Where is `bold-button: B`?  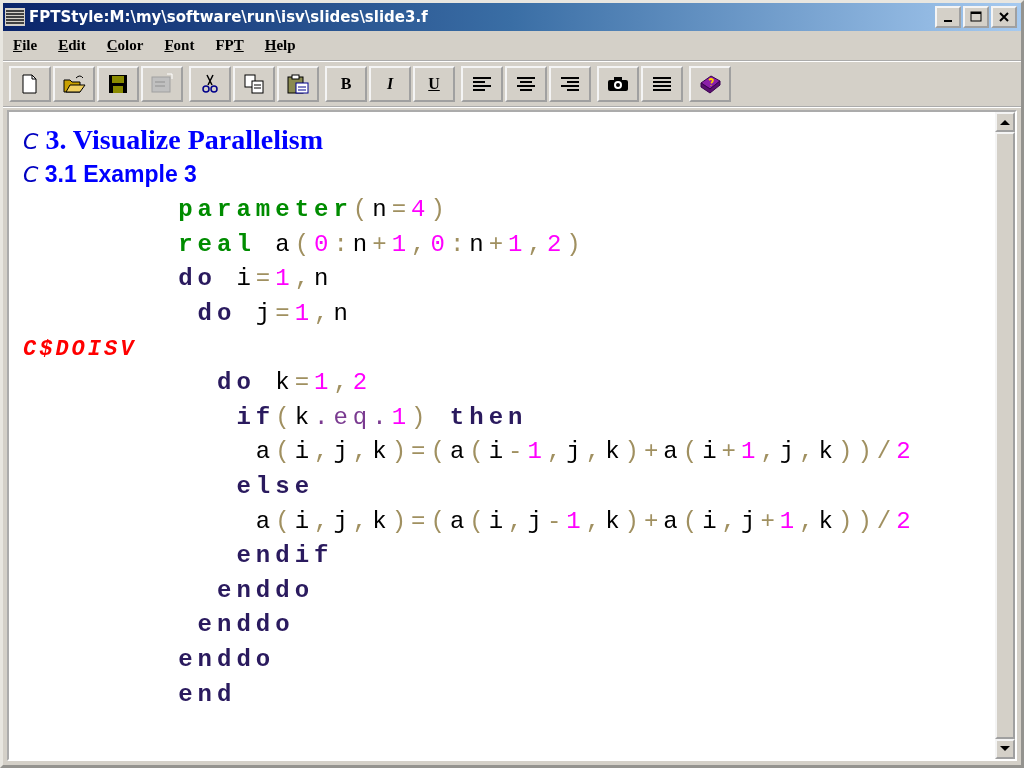 bold-button: B is located at coordinates (346, 84).